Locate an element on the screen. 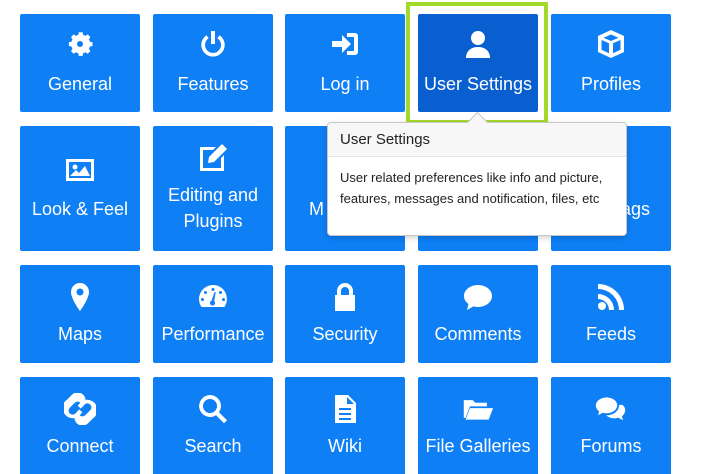  tile-label: Features is located at coordinates (213, 84).